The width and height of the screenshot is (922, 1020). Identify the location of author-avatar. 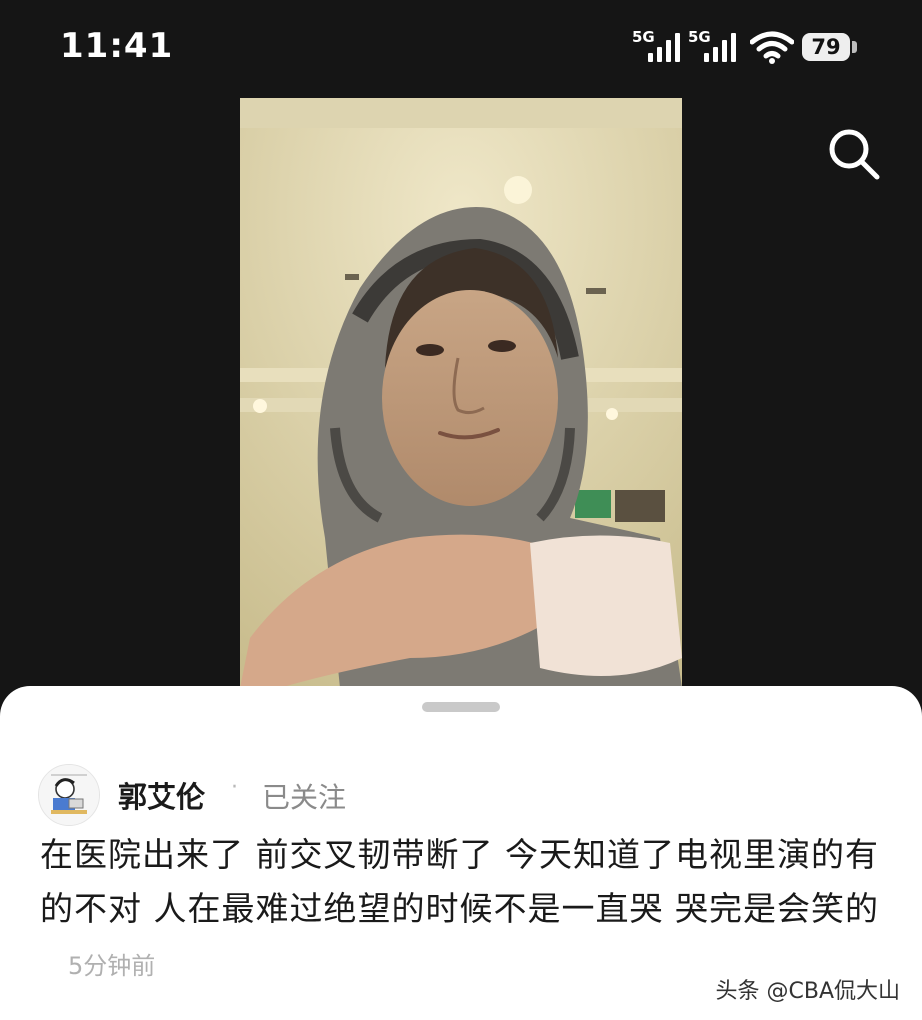
(69, 795).